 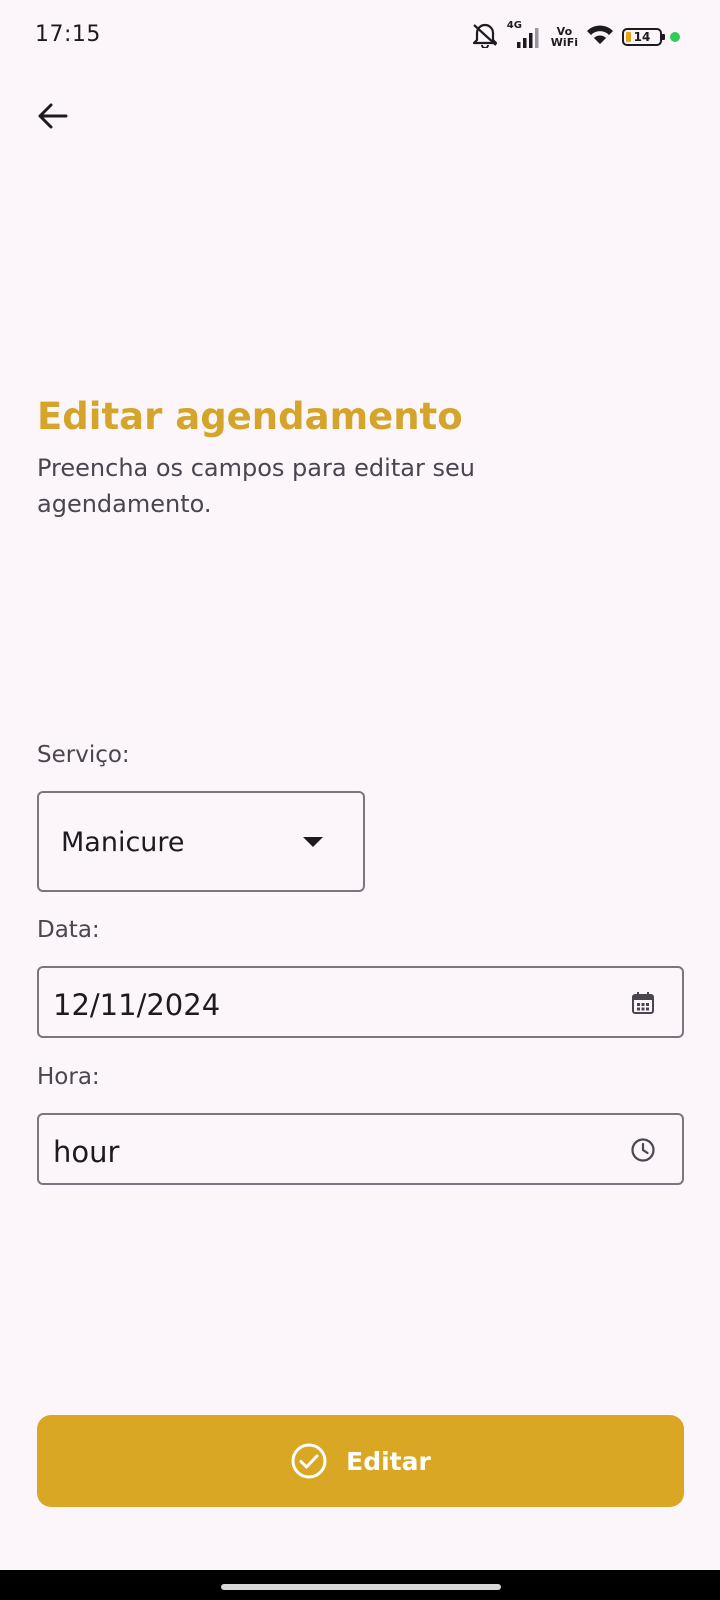 I want to click on back-button, so click(x=52, y=116).